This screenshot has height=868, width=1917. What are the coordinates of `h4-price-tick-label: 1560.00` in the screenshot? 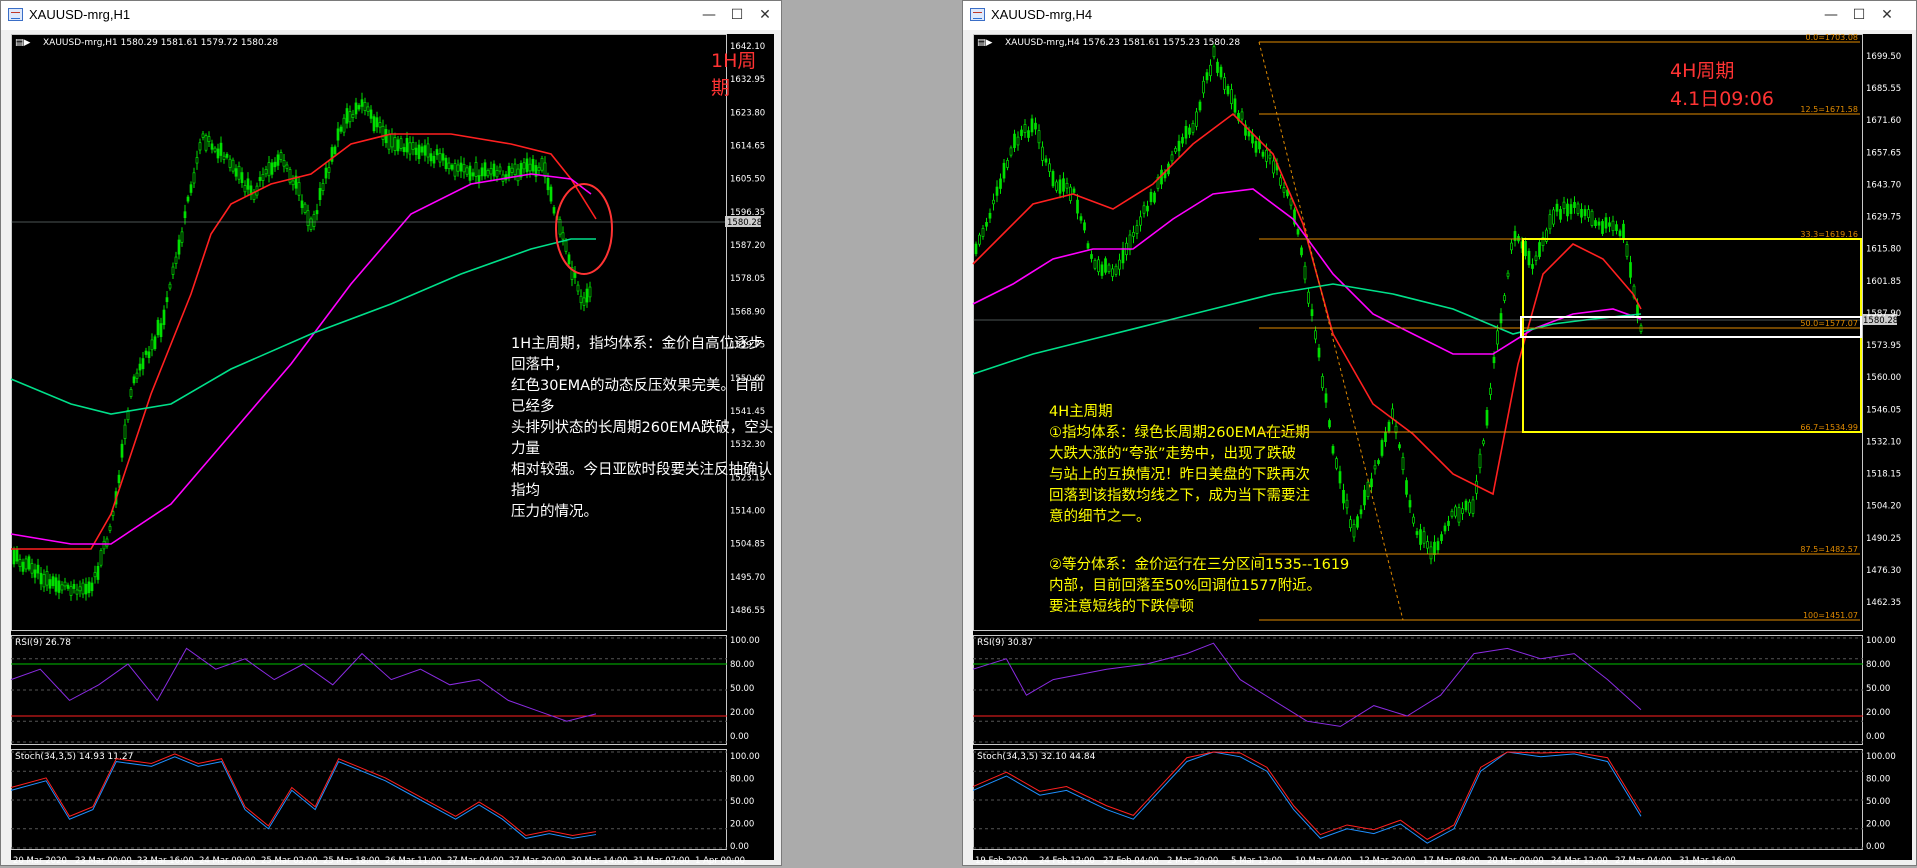 It's located at (1883, 378).